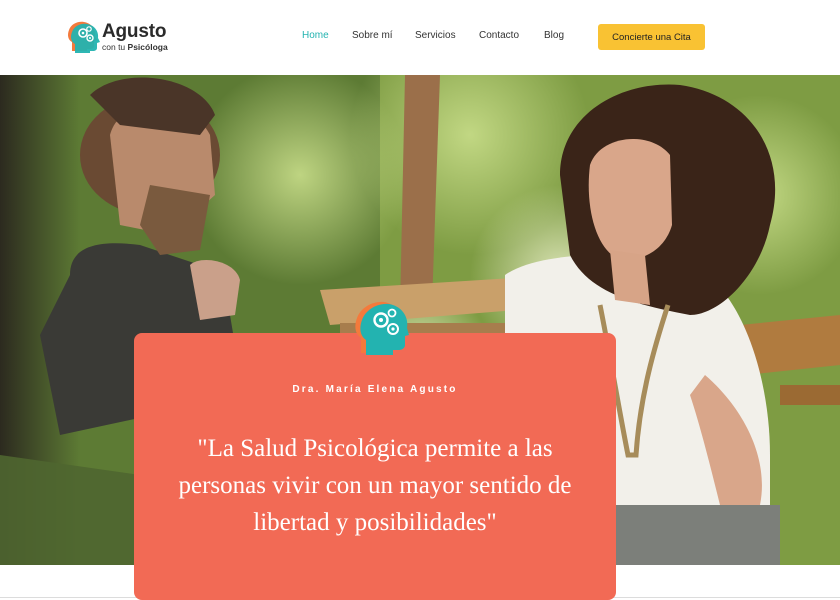 The image size is (840, 600). What do you see at coordinates (499, 35) in the screenshot?
I see `nav-item-contacto: Contacto` at bounding box center [499, 35].